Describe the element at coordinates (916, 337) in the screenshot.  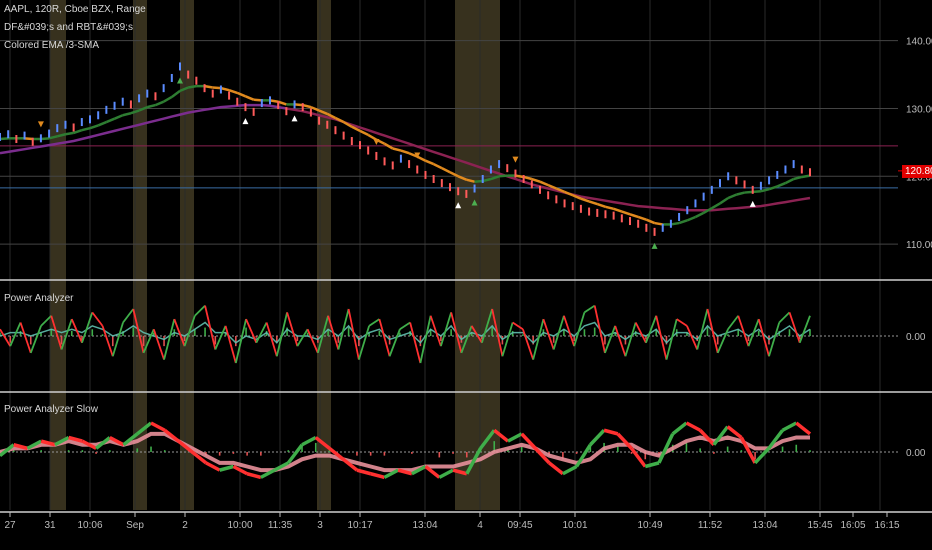
I see `osc-tick-osc1: 0.00` at that location.